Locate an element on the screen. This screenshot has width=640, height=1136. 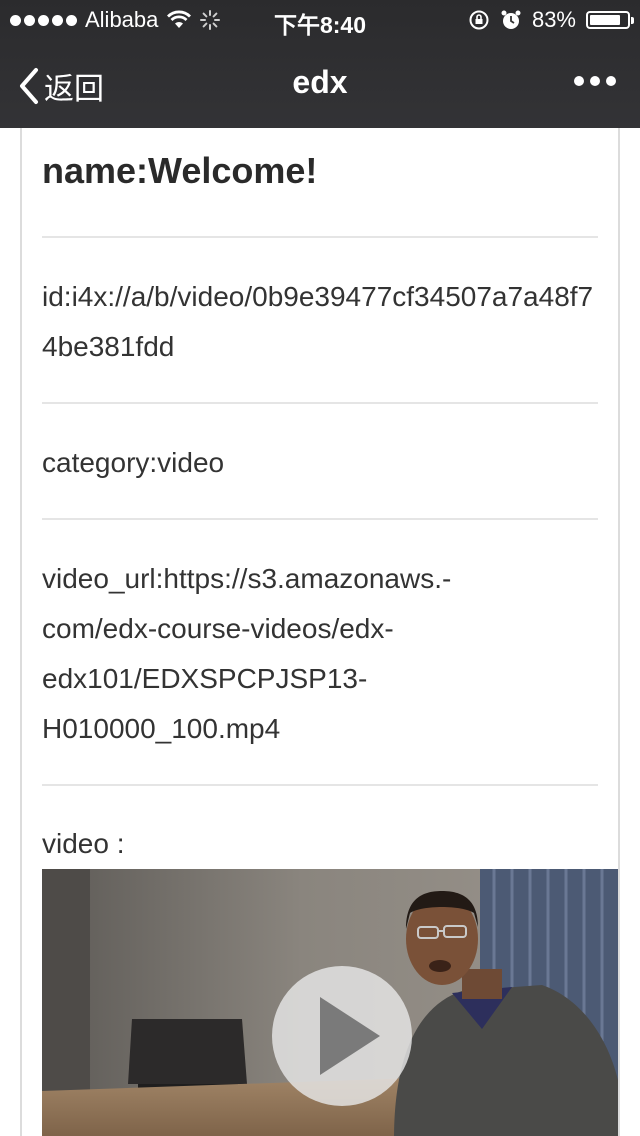
video-url-line: video_url:https://s3.amazonaws.- is located at coordinates (247, 578).